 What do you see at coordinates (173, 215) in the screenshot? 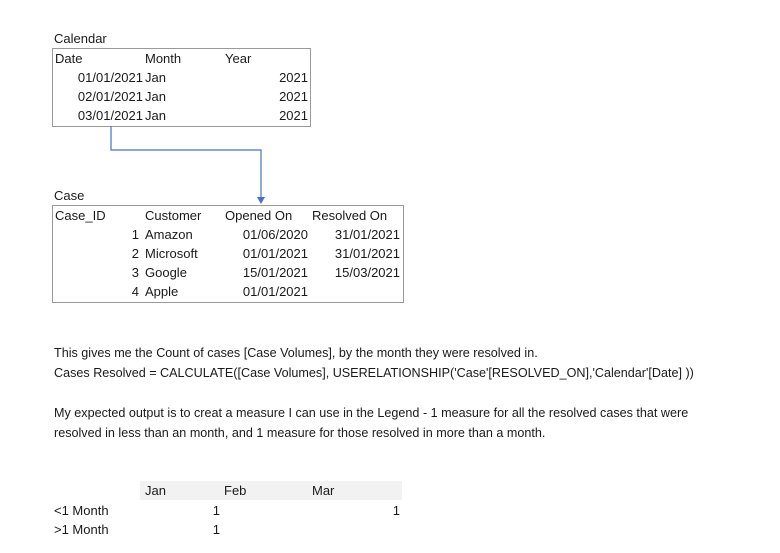
I see `column-header-customer: Customer` at bounding box center [173, 215].